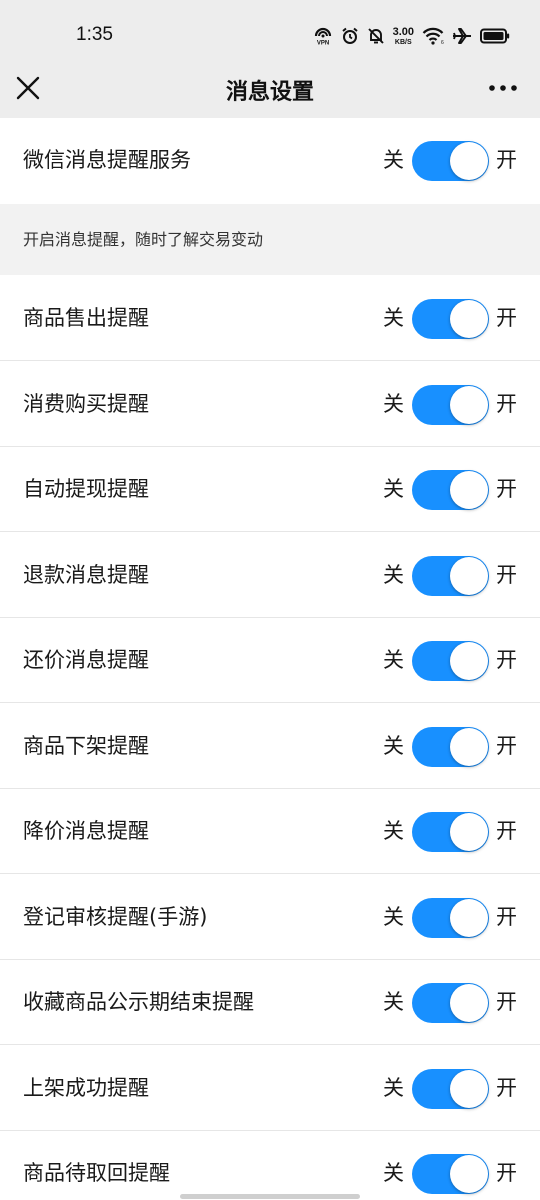 This screenshot has height=1200, width=540. I want to click on wifi-icon: 6, so click(433, 36).